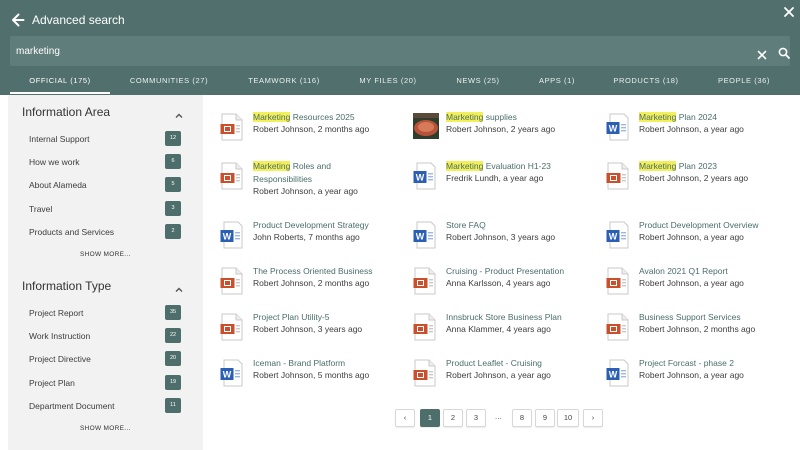 This screenshot has height=450, width=800. I want to click on facet-label: Work Instruction, so click(60, 336).